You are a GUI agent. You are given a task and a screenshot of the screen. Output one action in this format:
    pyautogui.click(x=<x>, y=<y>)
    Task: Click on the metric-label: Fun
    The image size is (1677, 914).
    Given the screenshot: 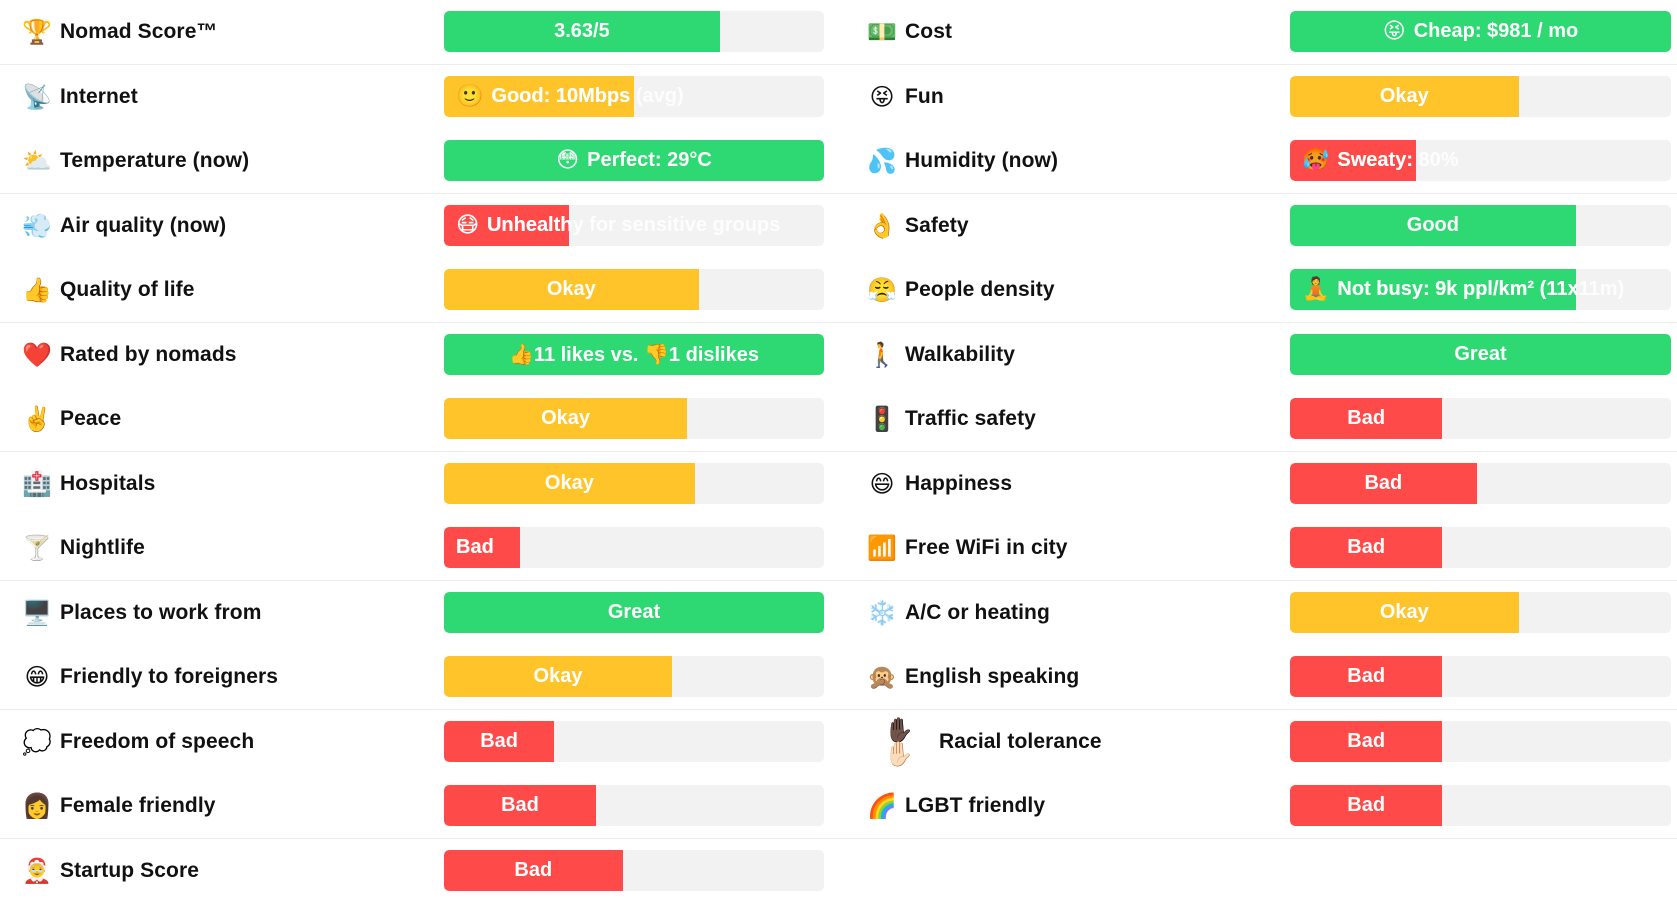 What is the action you would take?
    pyautogui.click(x=924, y=96)
    